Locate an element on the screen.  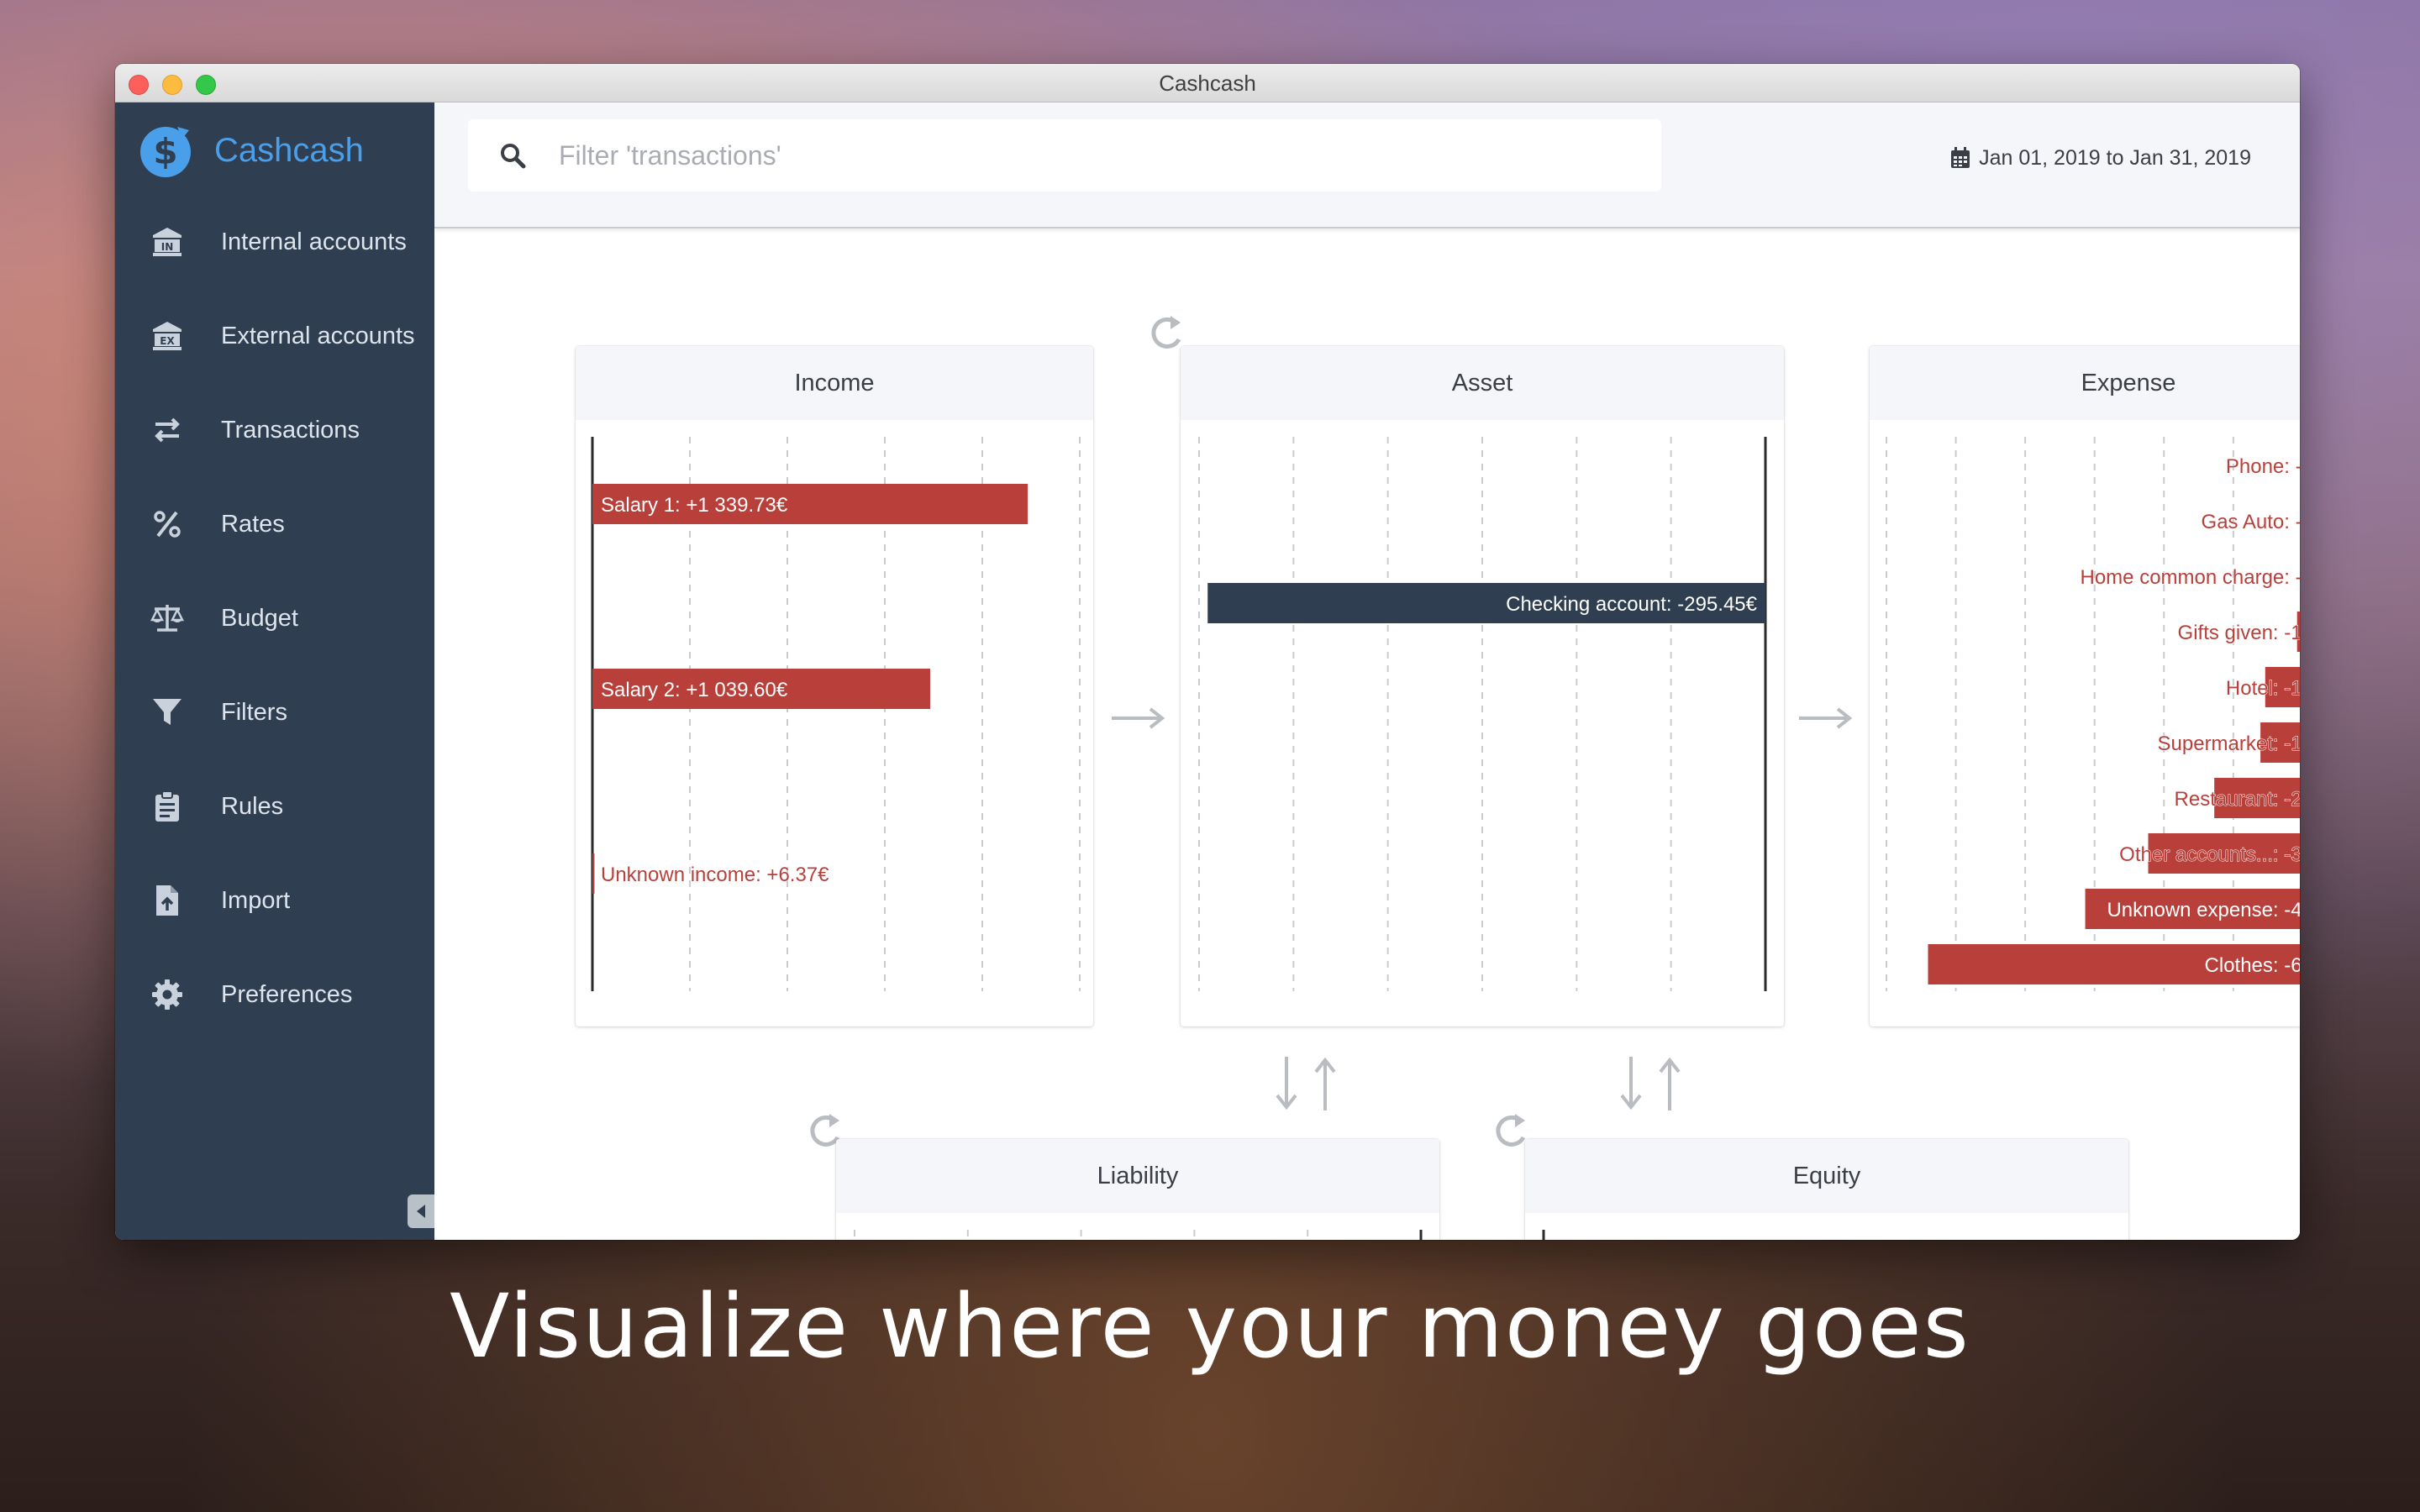
bar-label: Salary 1: +1 339.73€ is located at coordinates (694, 505).